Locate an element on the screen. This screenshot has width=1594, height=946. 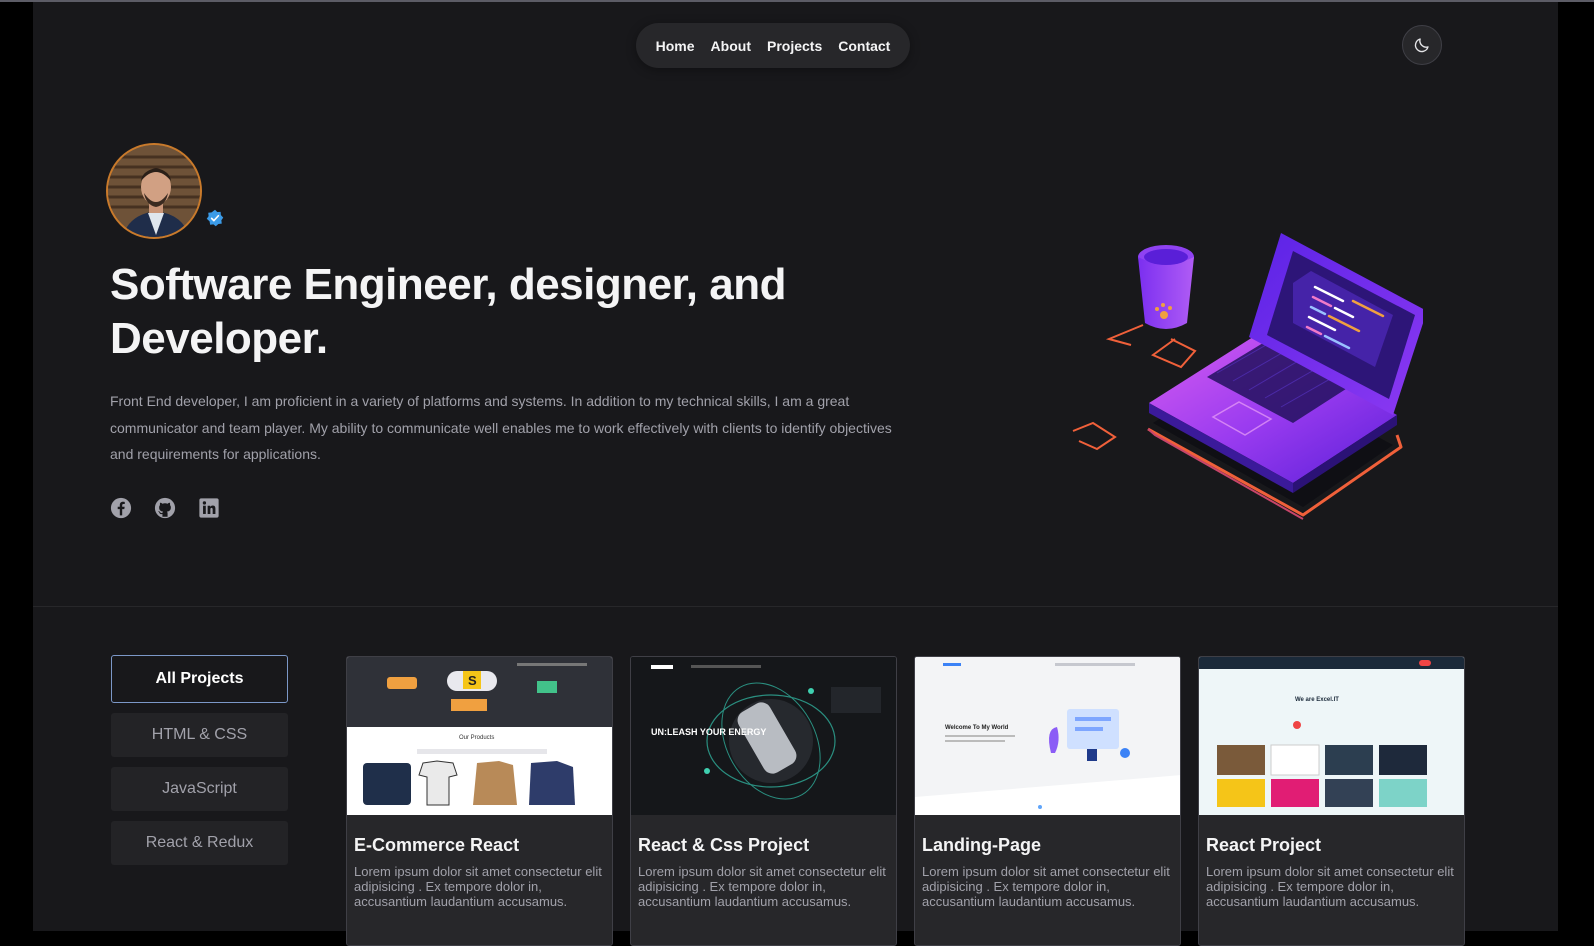
avatar-block is located at coordinates (165, 193).